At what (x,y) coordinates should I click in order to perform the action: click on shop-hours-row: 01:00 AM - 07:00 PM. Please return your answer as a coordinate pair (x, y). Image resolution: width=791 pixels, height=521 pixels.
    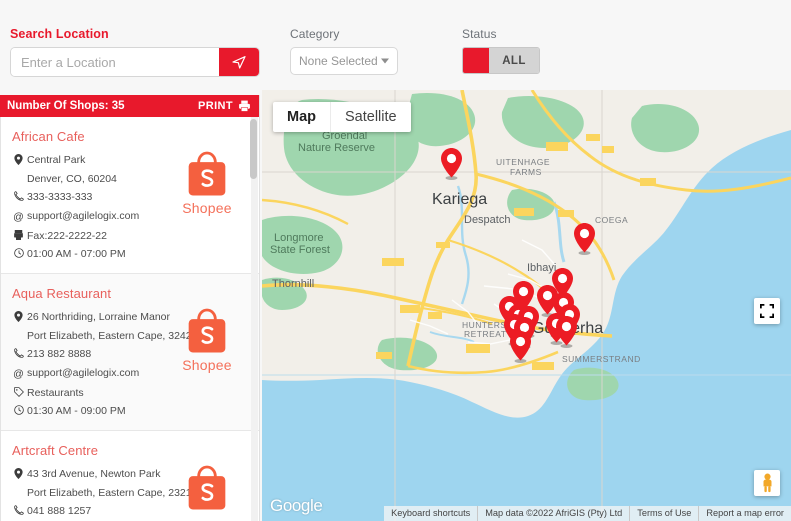
    Looking at the image, I should click on (129, 254).